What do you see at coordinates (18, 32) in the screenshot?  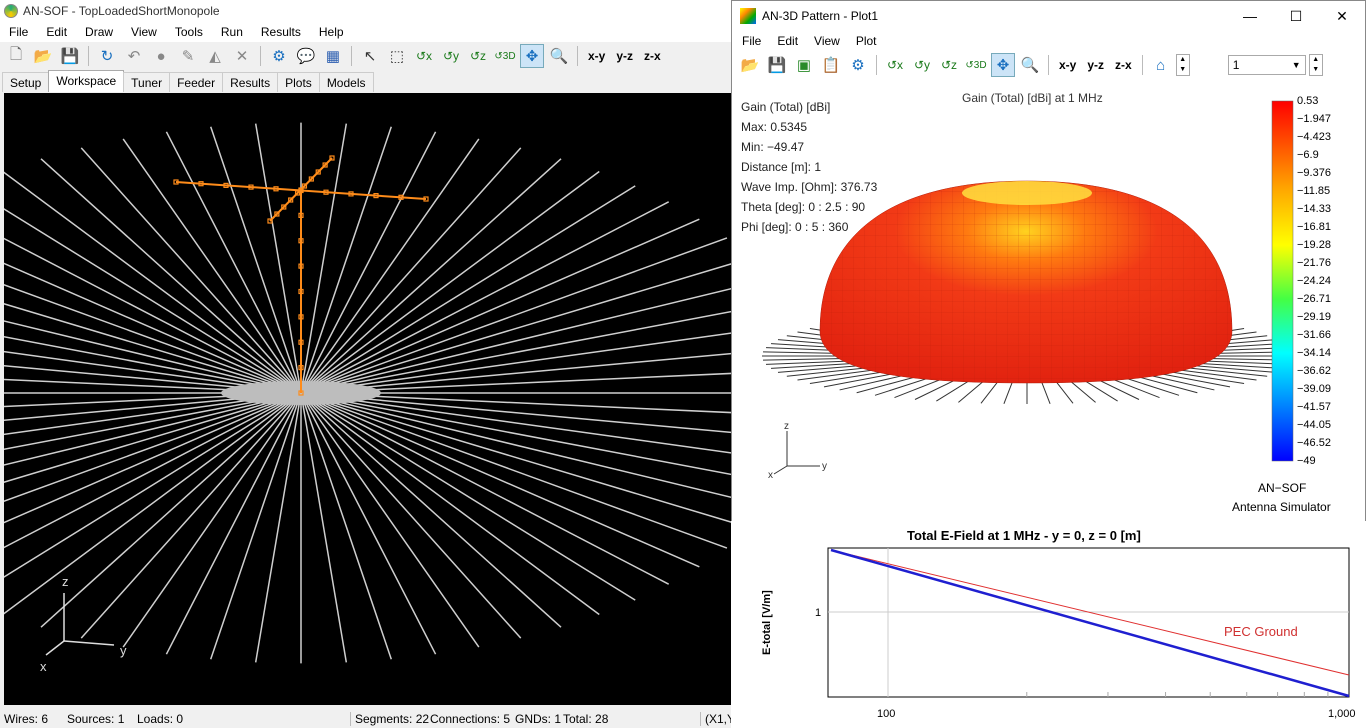 I see `menu-file: File` at bounding box center [18, 32].